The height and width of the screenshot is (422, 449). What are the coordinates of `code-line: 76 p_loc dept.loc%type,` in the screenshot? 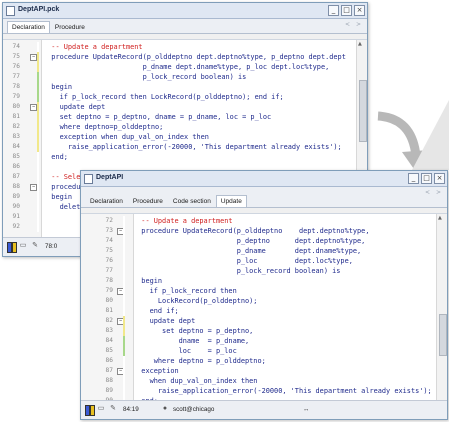 It's located at (270, 261).